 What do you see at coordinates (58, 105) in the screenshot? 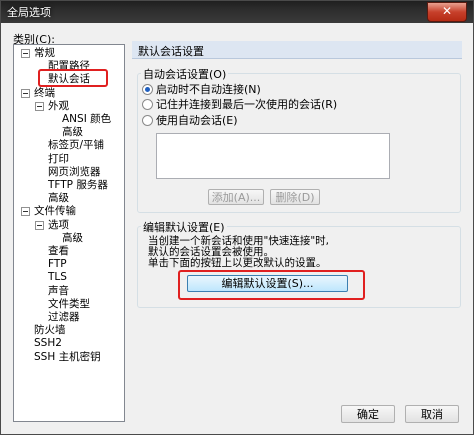
I see `tree-item-label: 外观` at bounding box center [58, 105].